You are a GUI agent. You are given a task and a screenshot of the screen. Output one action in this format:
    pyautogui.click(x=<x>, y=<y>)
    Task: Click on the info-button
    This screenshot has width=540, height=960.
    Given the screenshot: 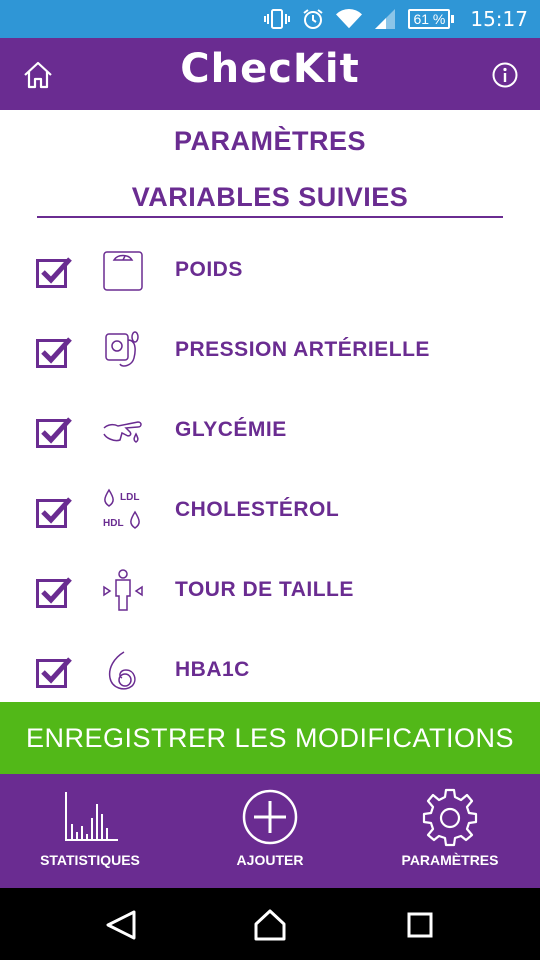 What is the action you would take?
    pyautogui.click(x=505, y=75)
    